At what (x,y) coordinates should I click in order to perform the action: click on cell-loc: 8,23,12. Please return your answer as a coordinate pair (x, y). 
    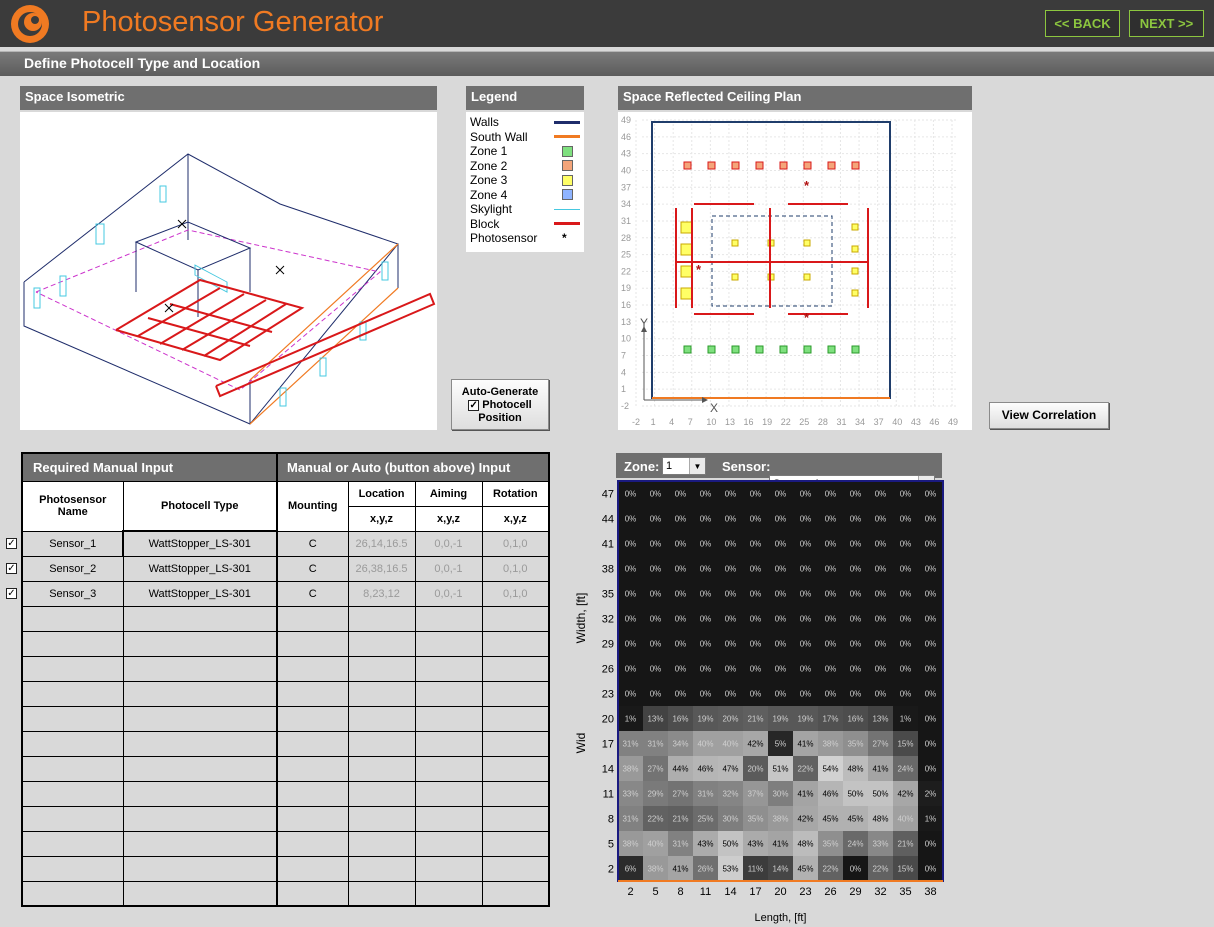
    Looking at the image, I should click on (381, 593).